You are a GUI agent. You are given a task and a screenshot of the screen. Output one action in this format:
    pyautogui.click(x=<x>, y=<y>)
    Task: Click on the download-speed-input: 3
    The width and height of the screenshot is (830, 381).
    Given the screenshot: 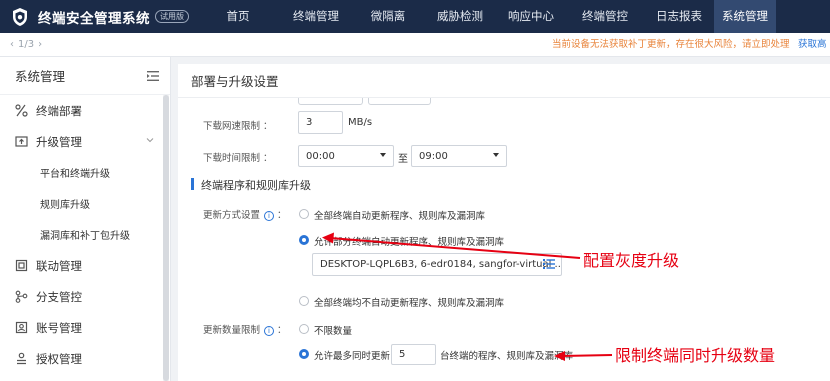 What is the action you would take?
    pyautogui.click(x=320, y=122)
    